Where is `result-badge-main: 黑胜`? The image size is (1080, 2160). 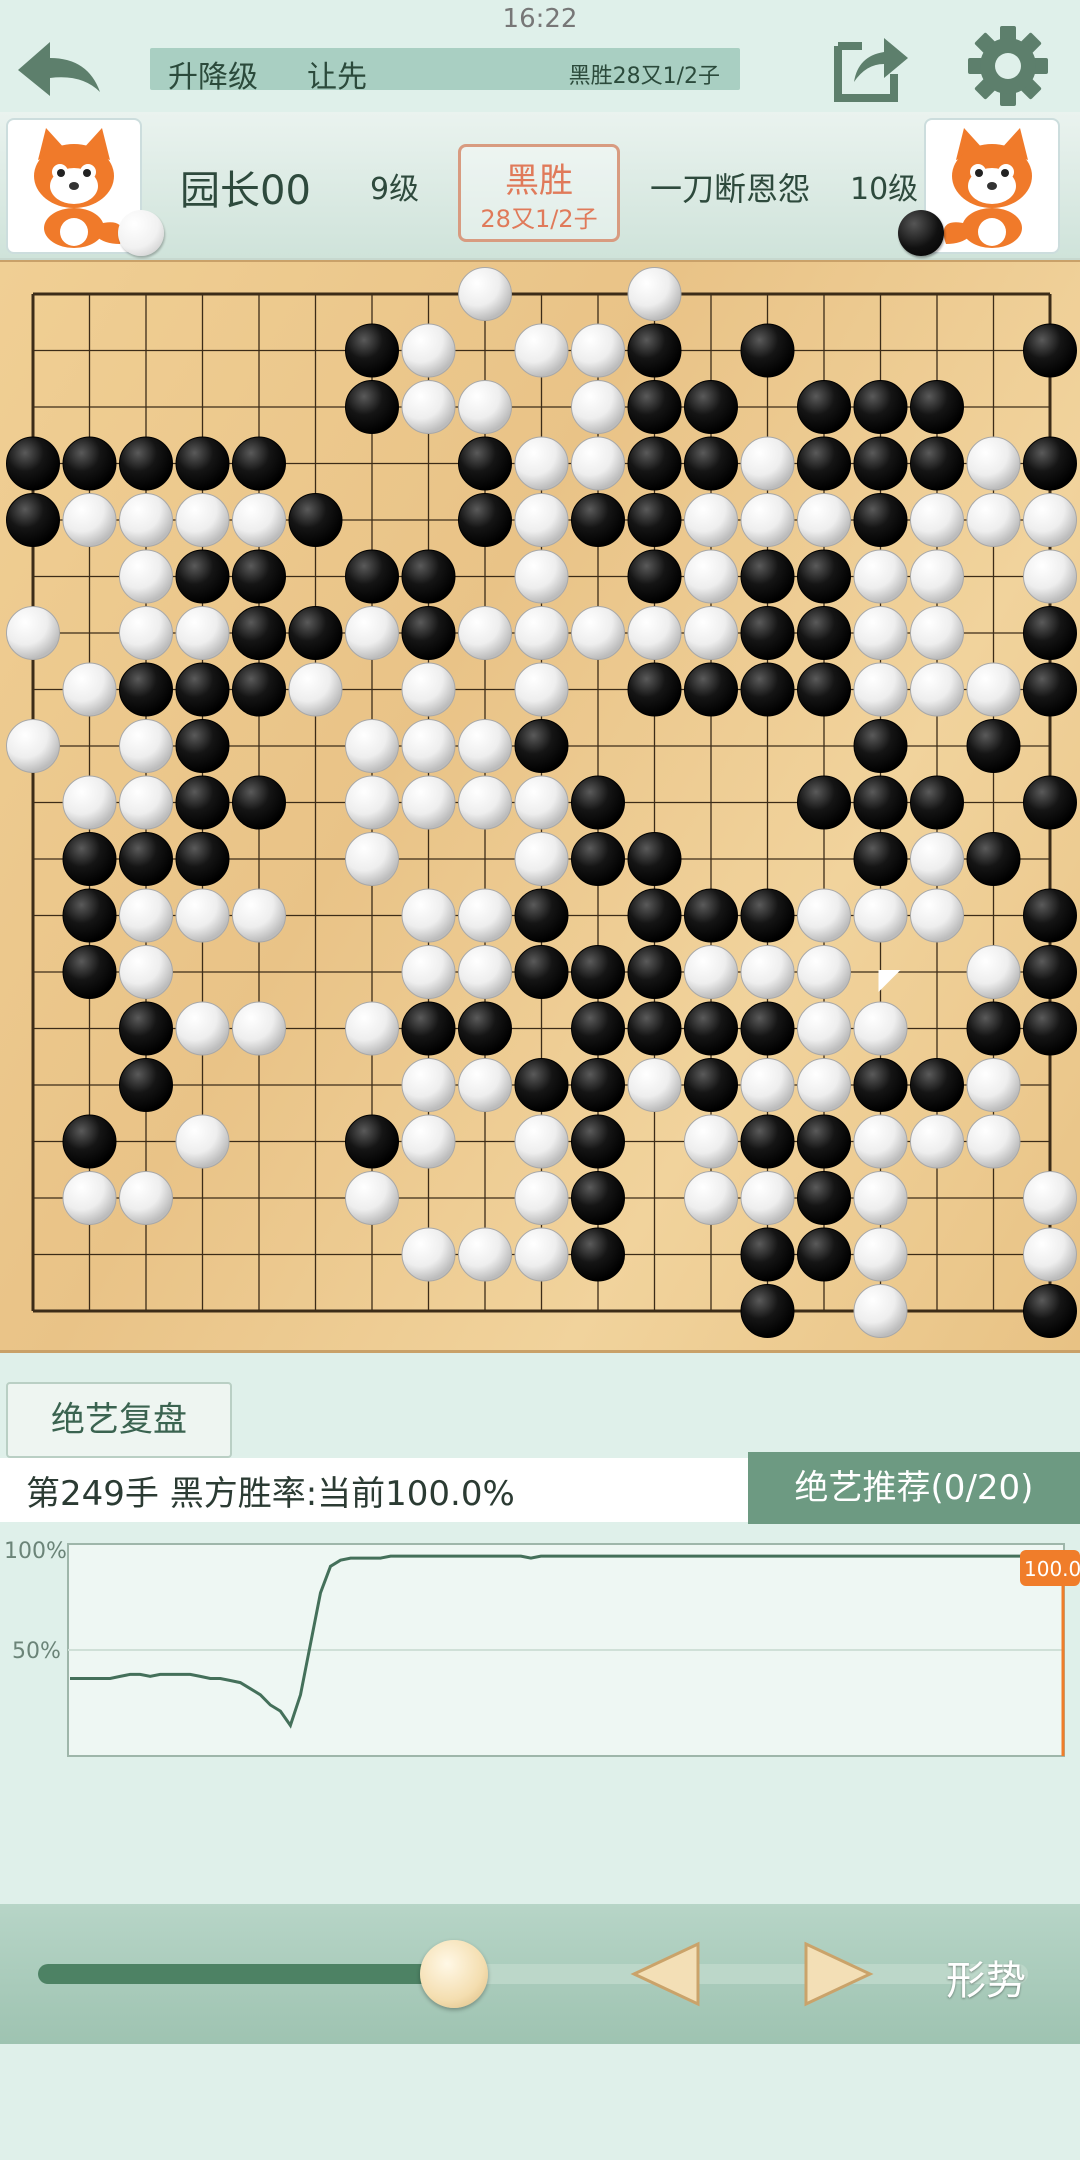
result-badge-main: 黑胜 is located at coordinates (539, 181).